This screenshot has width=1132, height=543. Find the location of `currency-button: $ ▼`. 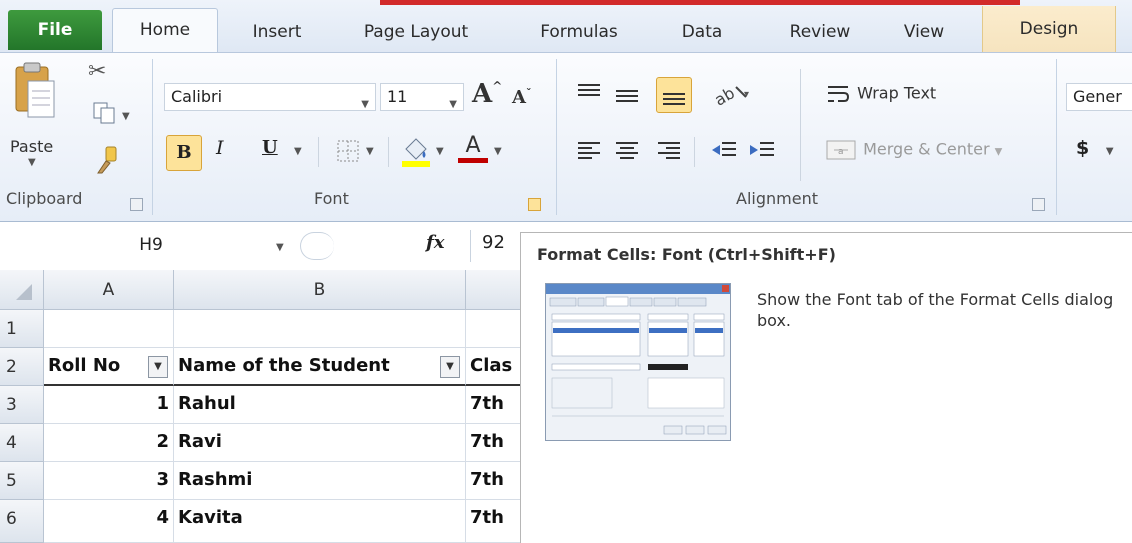

currency-button: $ ▼ is located at coordinates (1095, 148).